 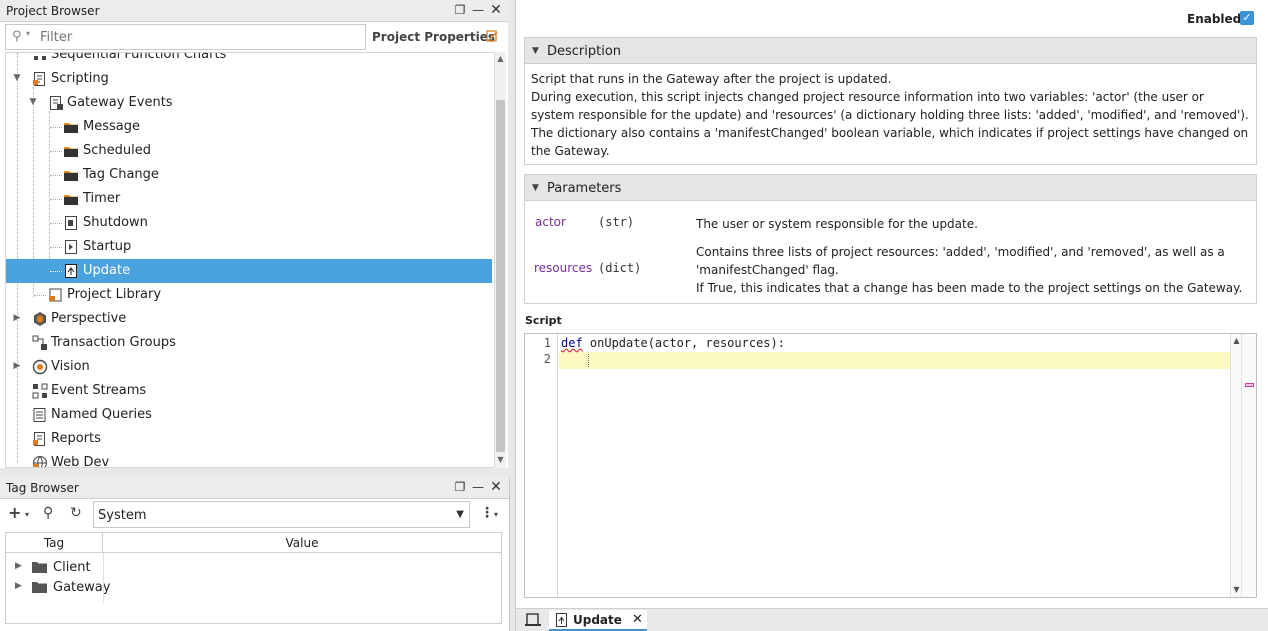 What do you see at coordinates (120, 102) in the screenshot?
I see `tree-item-label: Gateway Events` at bounding box center [120, 102].